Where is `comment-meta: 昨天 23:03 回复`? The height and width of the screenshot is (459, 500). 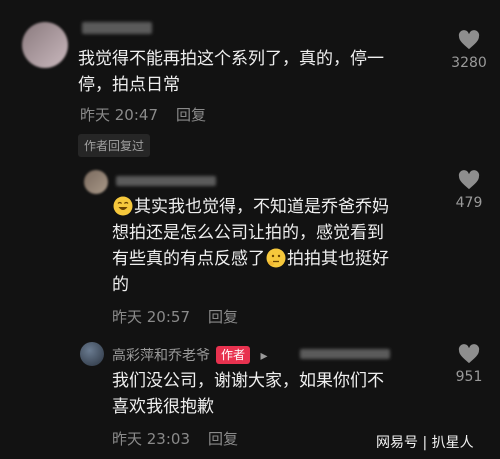 comment-meta: 昨天 23:03 回复 is located at coordinates (175, 438).